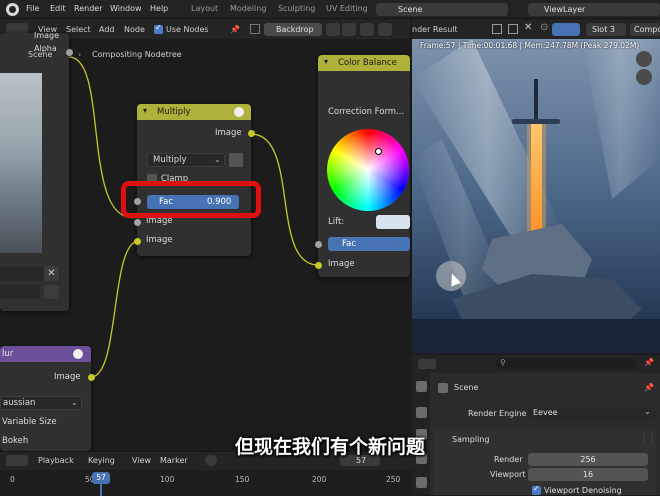  I want to click on tick-100: 100, so click(167, 479).